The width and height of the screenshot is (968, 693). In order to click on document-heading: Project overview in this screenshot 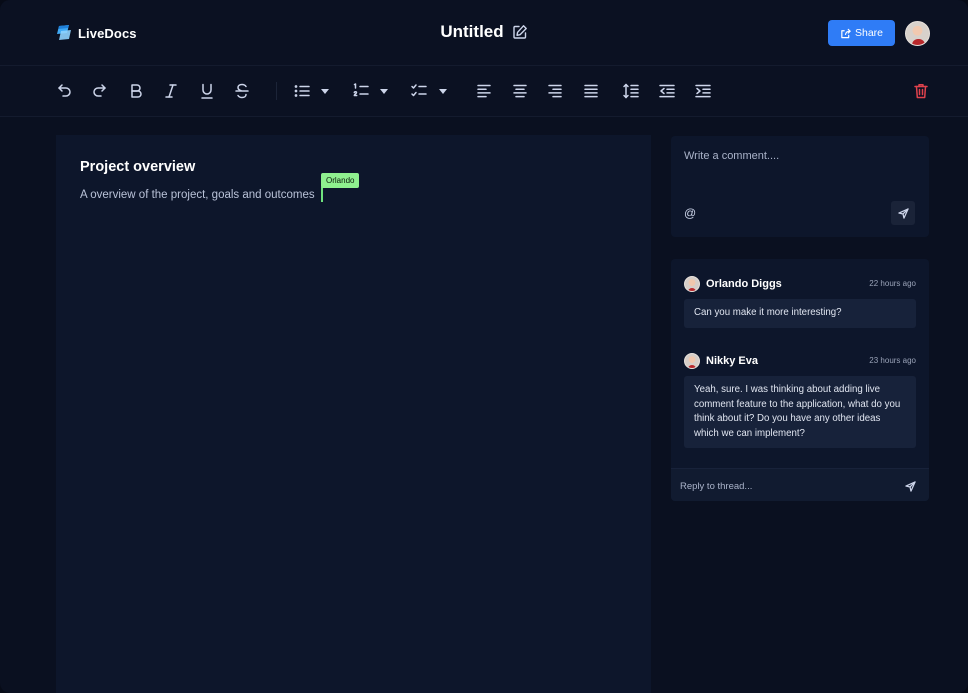, I will do `click(137, 167)`.